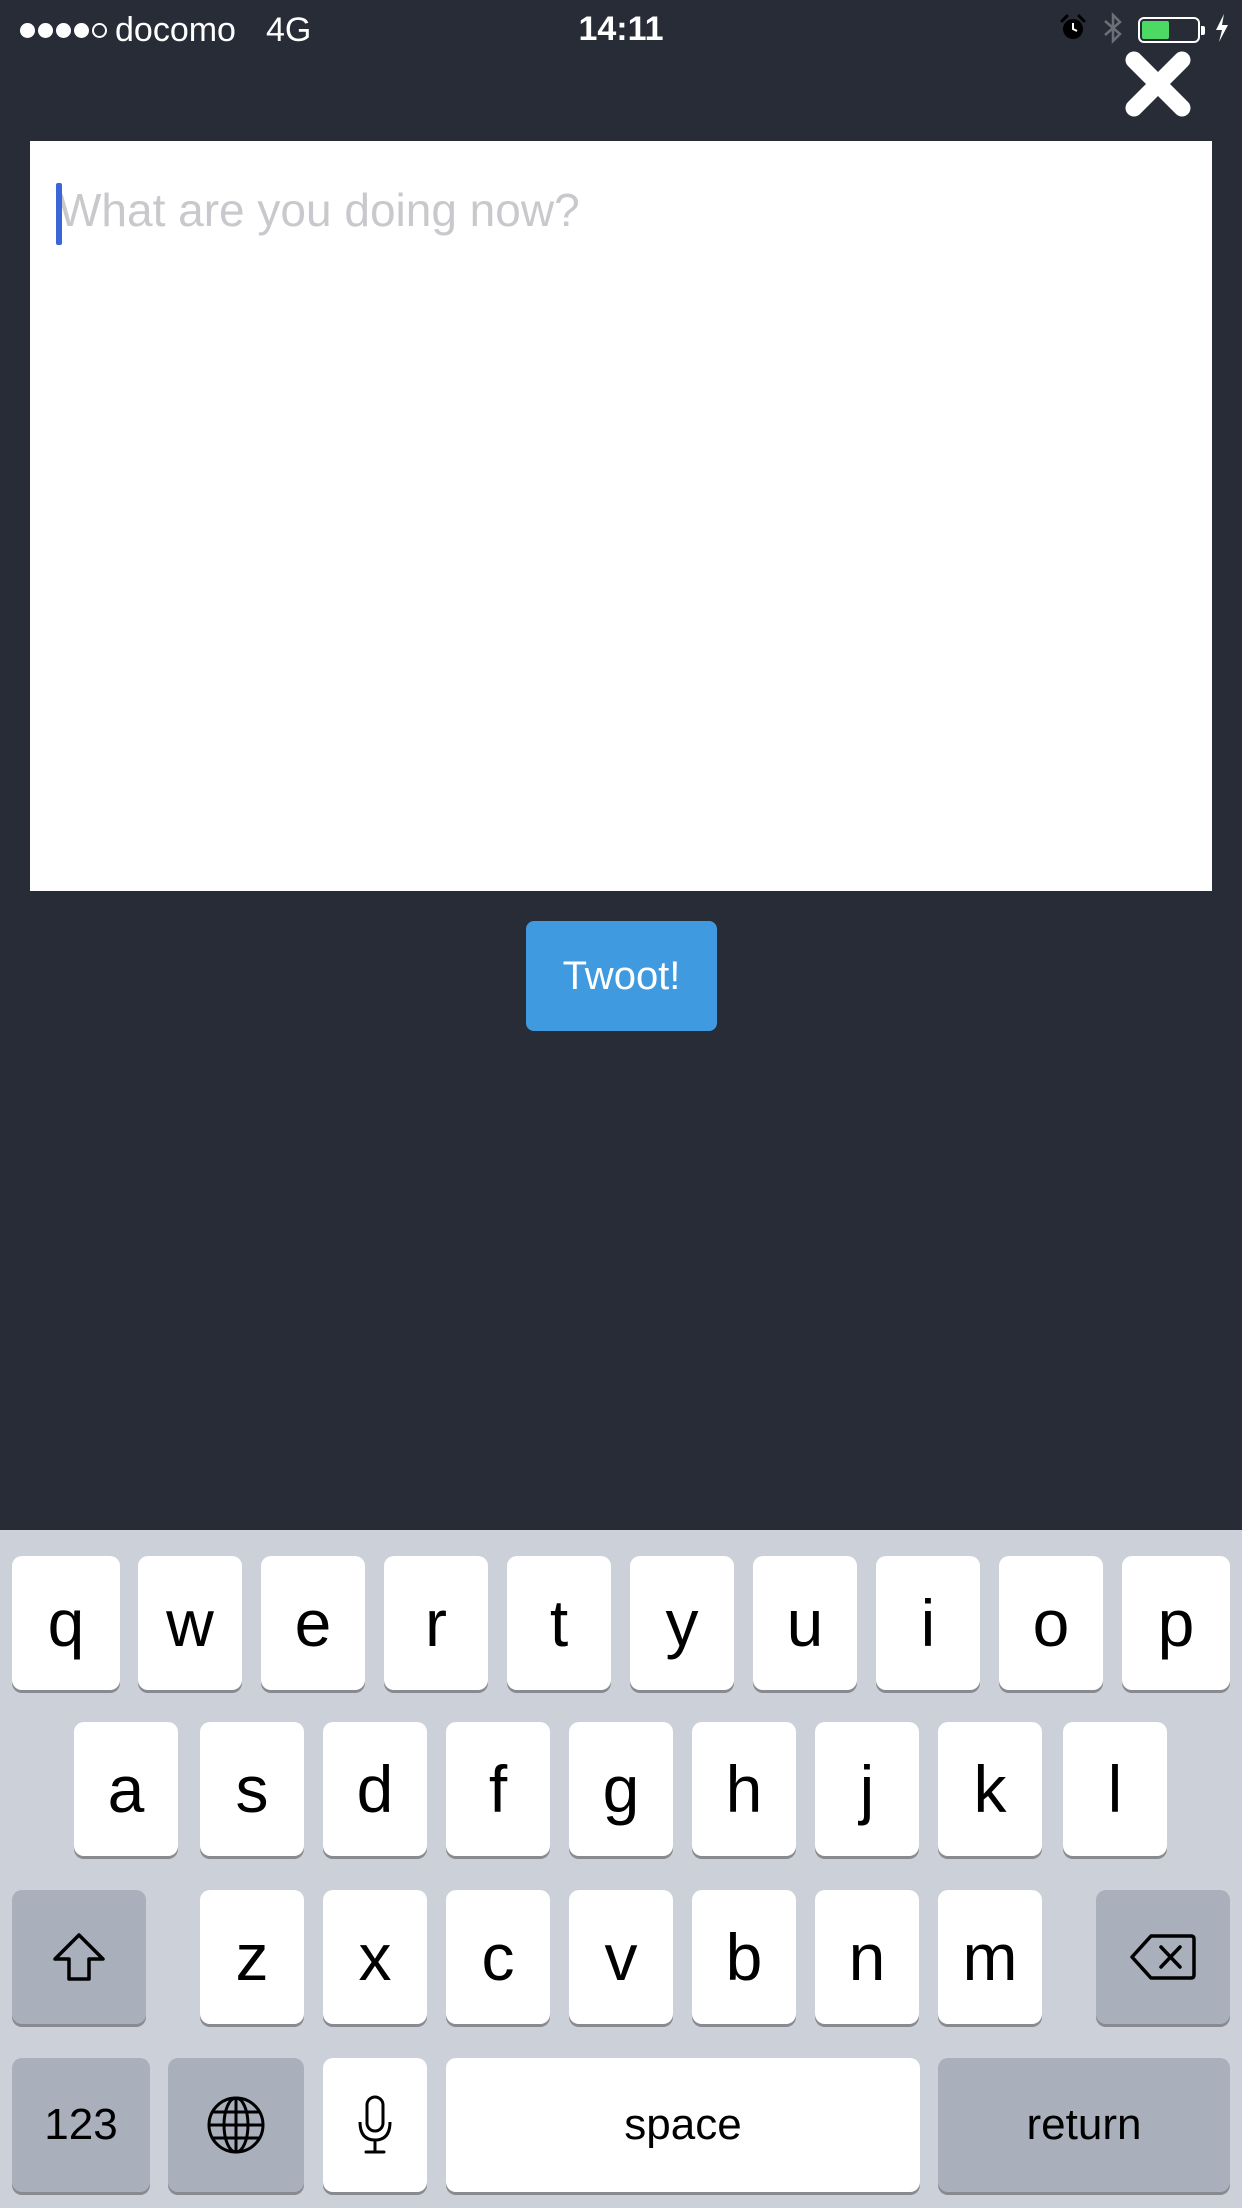 The image size is (1242, 2208). Describe the element at coordinates (190, 1623) in the screenshot. I see `key-w: w` at that location.